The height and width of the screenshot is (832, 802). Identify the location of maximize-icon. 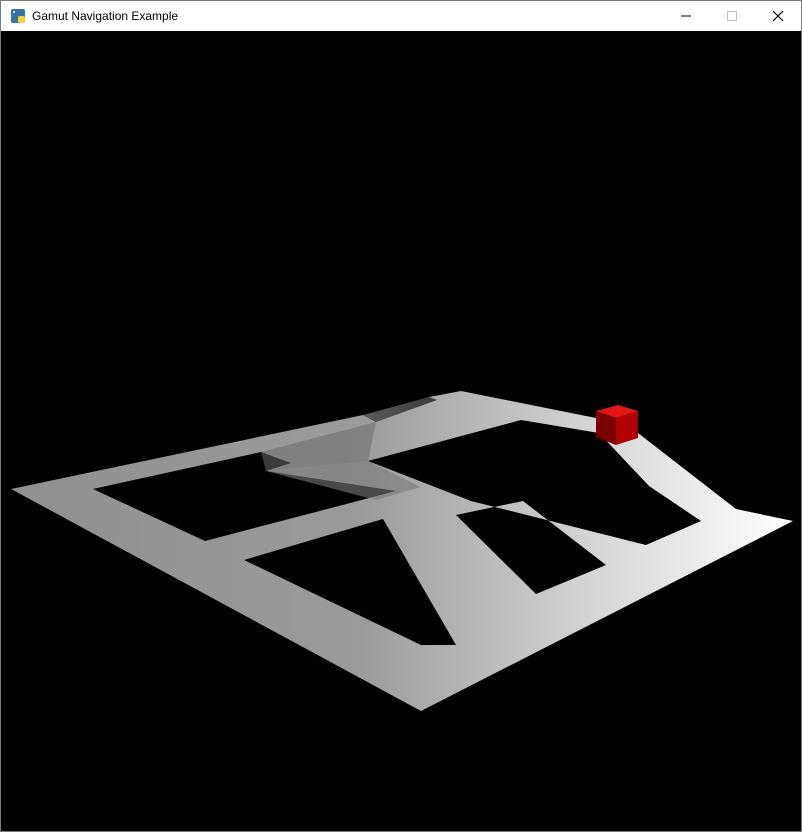
(732, 16).